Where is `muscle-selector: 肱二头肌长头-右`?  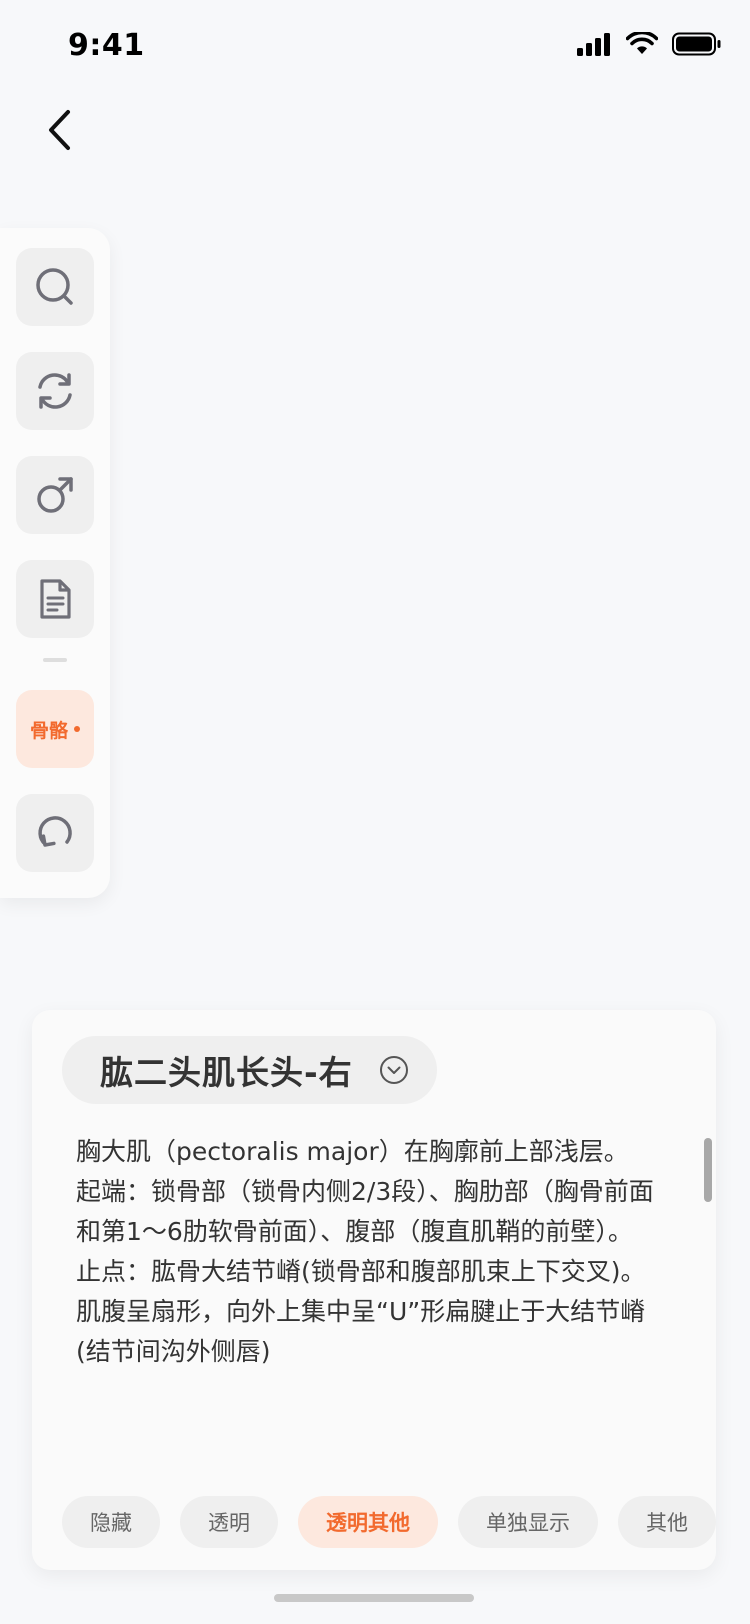 muscle-selector: 肱二头肌长头-右 is located at coordinates (249, 1070).